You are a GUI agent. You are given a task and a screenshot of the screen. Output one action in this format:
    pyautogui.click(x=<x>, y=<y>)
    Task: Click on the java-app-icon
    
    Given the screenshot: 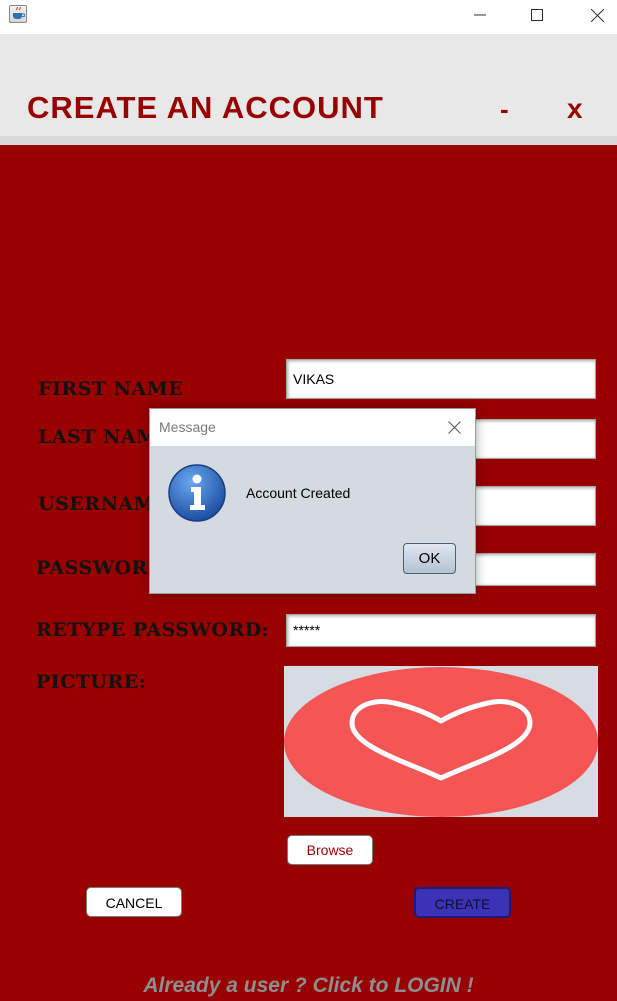 What is the action you would take?
    pyautogui.click(x=18, y=14)
    